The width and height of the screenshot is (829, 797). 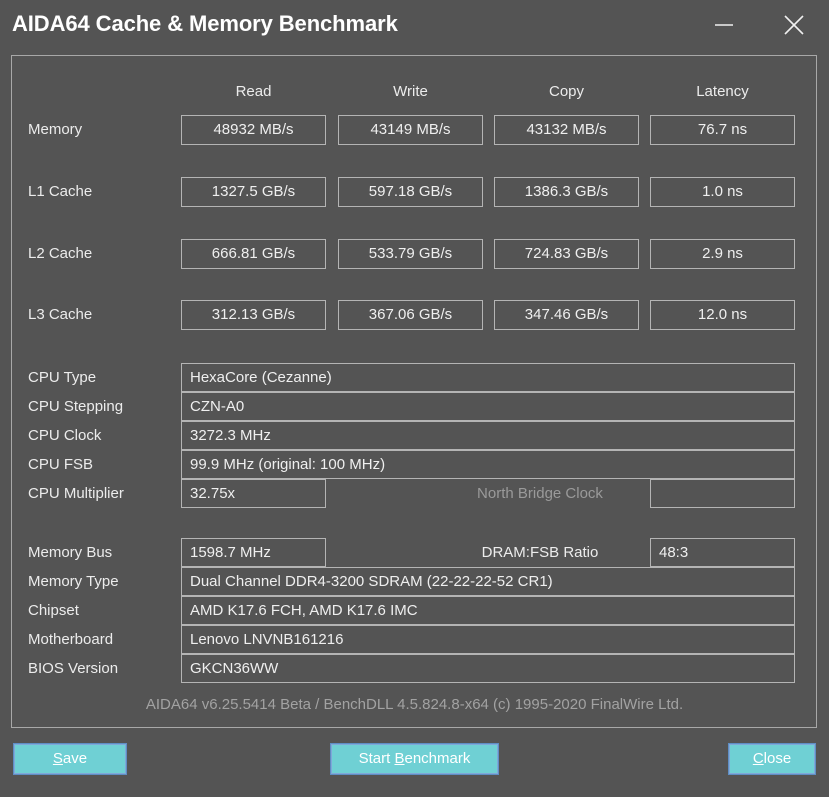 I want to click on label-memory-type: Memory Type, so click(x=73, y=581).